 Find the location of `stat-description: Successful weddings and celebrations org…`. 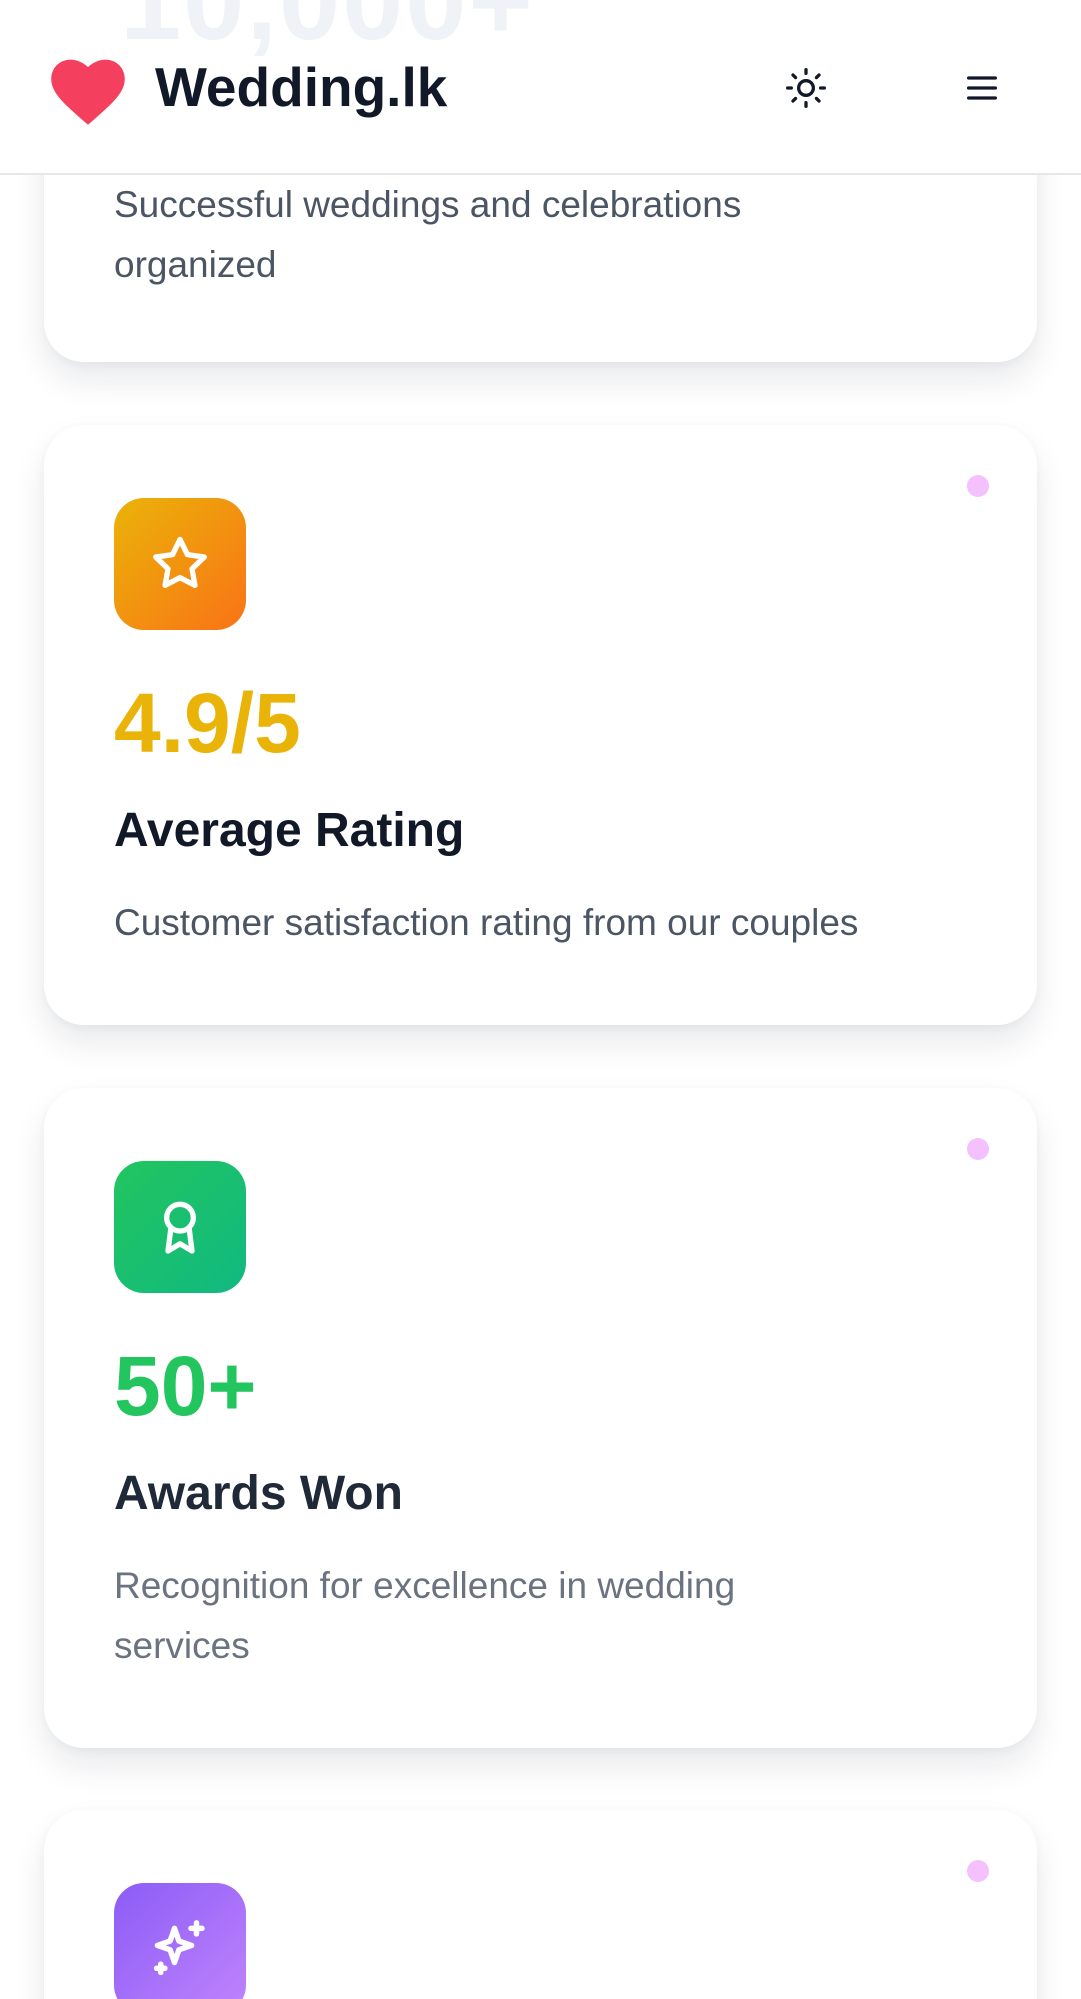

stat-description: Successful weddings and celebrations org… is located at coordinates (428, 234).